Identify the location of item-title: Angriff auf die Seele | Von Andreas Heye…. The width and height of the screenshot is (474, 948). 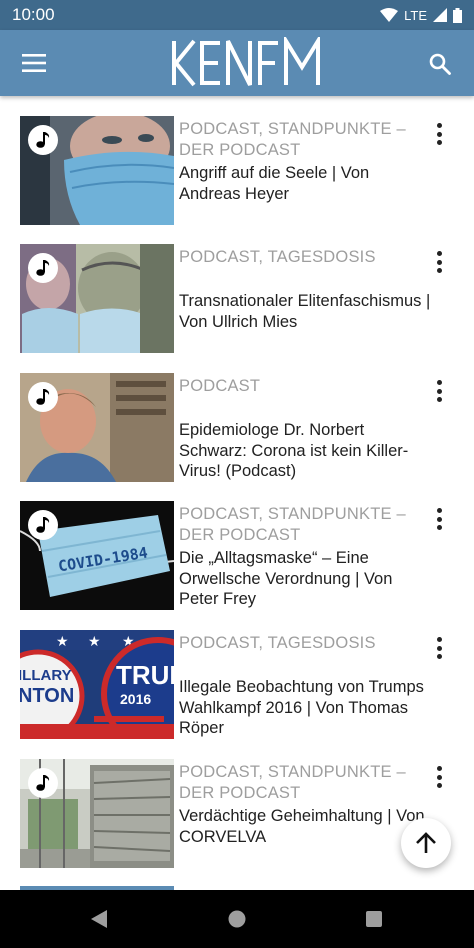
(306, 183).